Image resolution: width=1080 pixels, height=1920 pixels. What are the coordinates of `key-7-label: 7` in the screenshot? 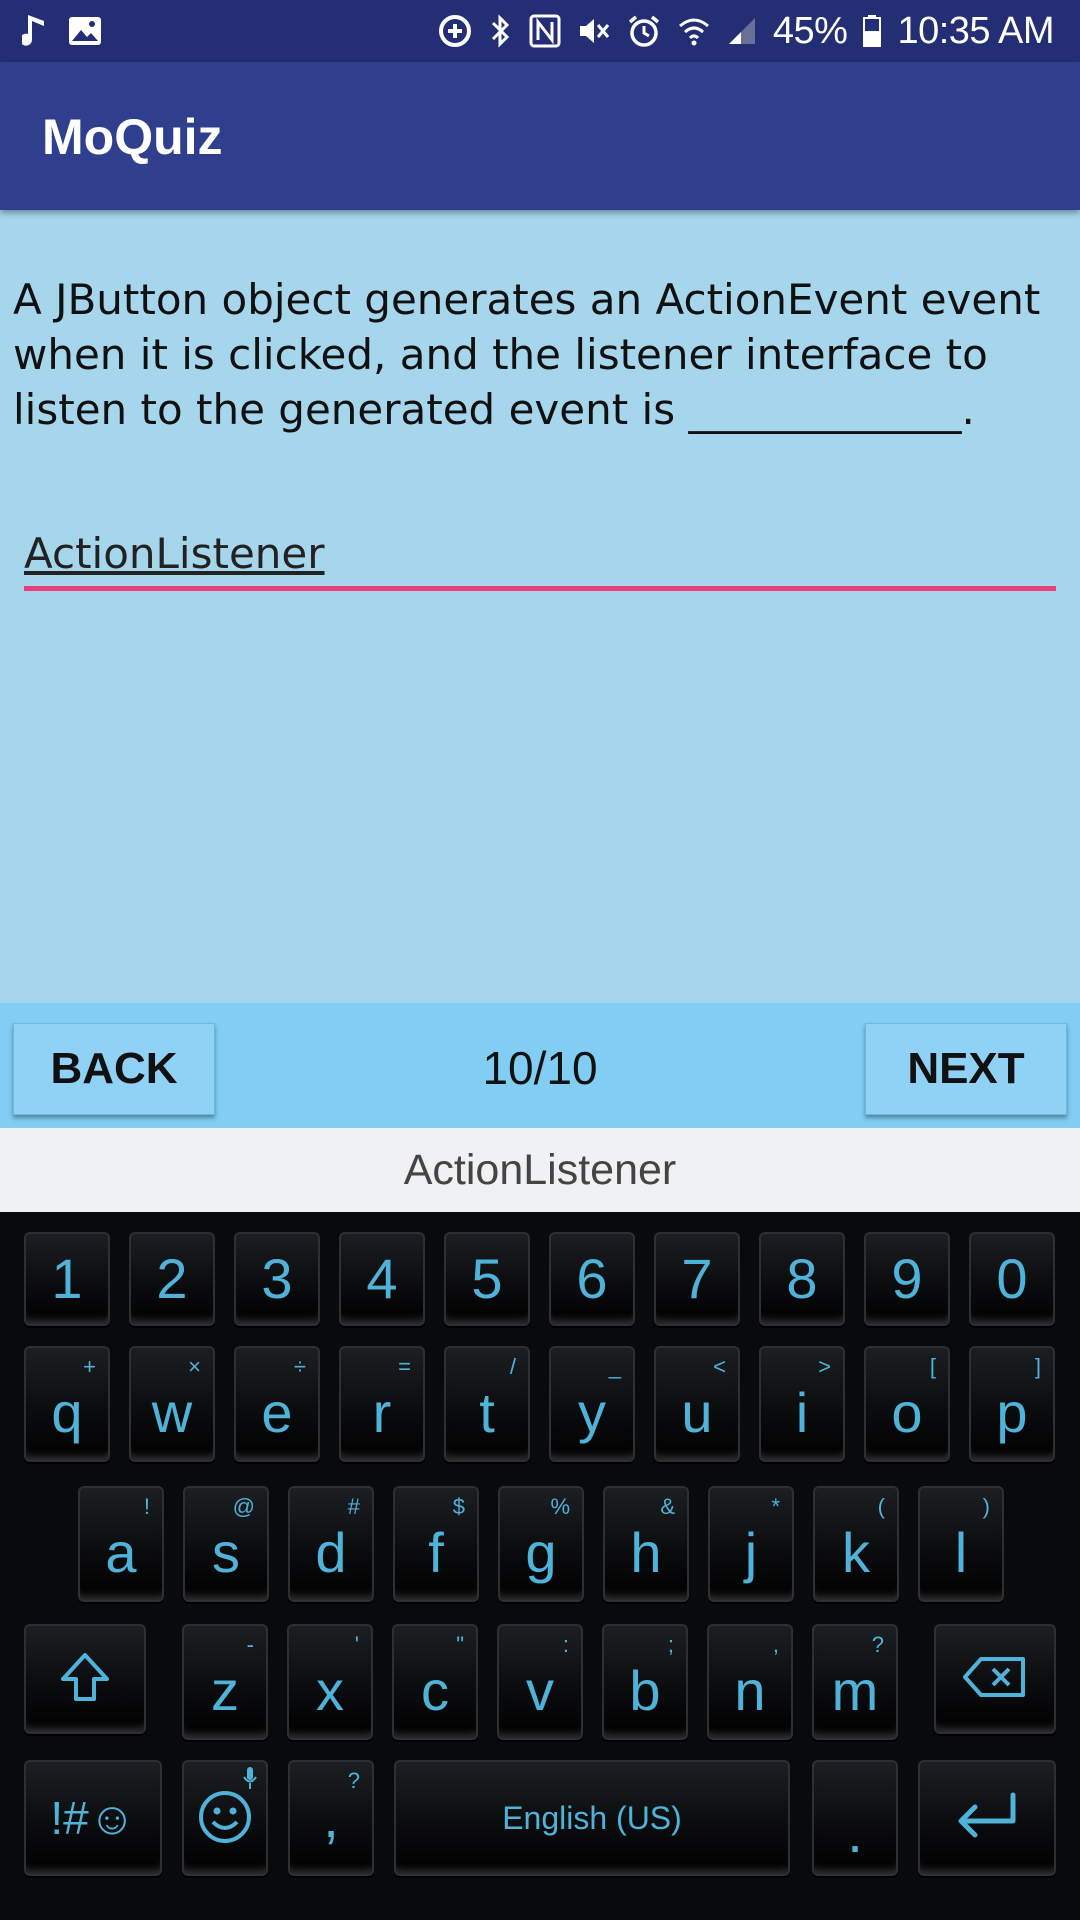 It's located at (697, 1278).